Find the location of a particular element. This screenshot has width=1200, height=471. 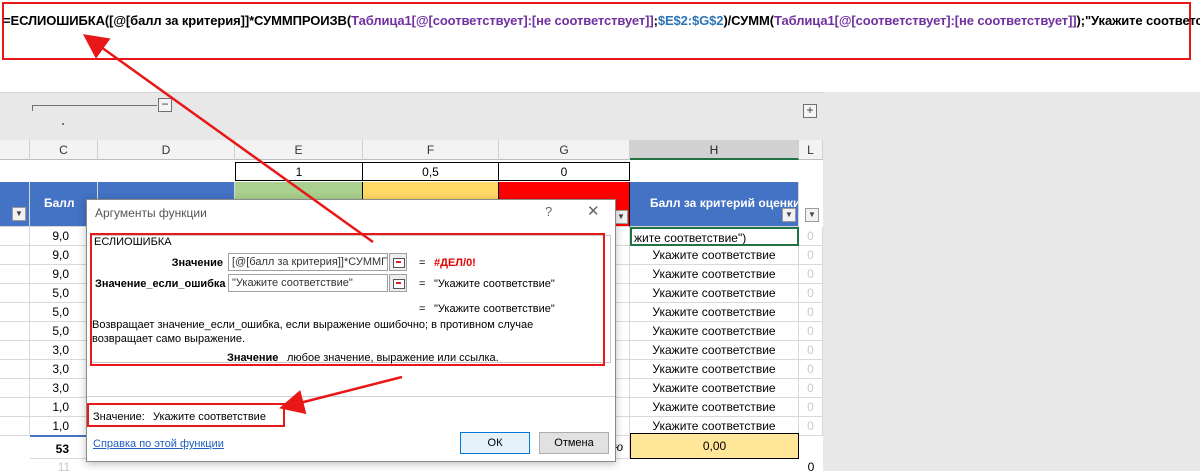

column-header-h: H is located at coordinates (714, 150).